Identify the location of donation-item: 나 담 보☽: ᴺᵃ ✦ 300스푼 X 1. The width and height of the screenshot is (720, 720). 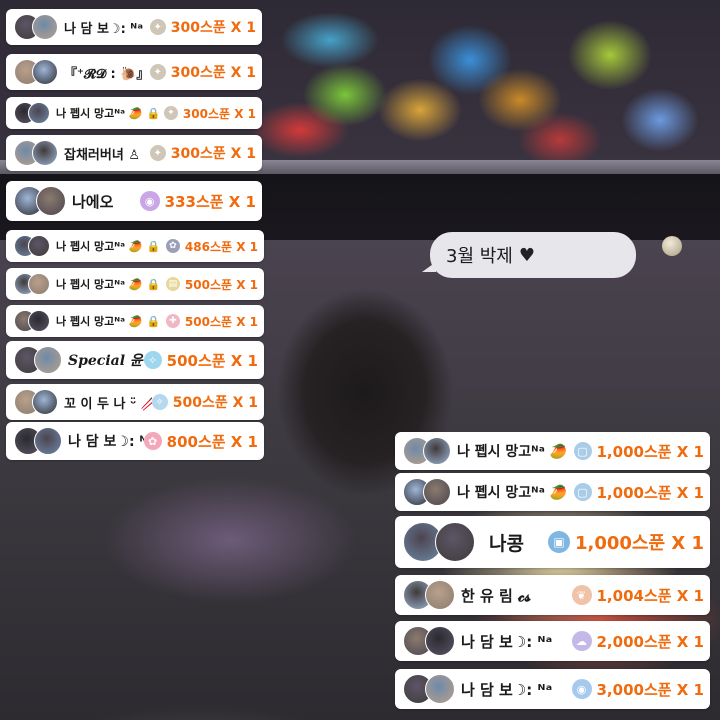
(134, 27).